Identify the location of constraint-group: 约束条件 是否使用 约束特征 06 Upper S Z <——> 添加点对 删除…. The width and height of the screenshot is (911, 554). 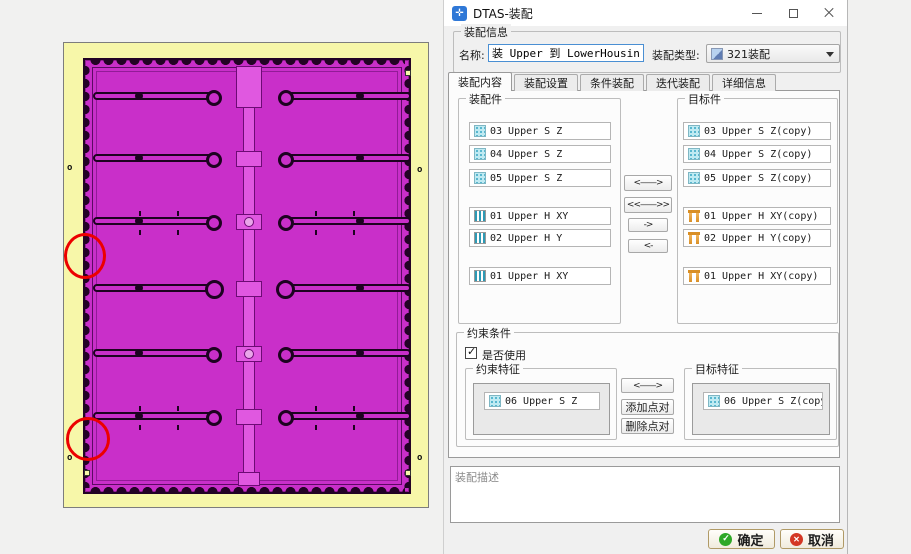
(647, 386).